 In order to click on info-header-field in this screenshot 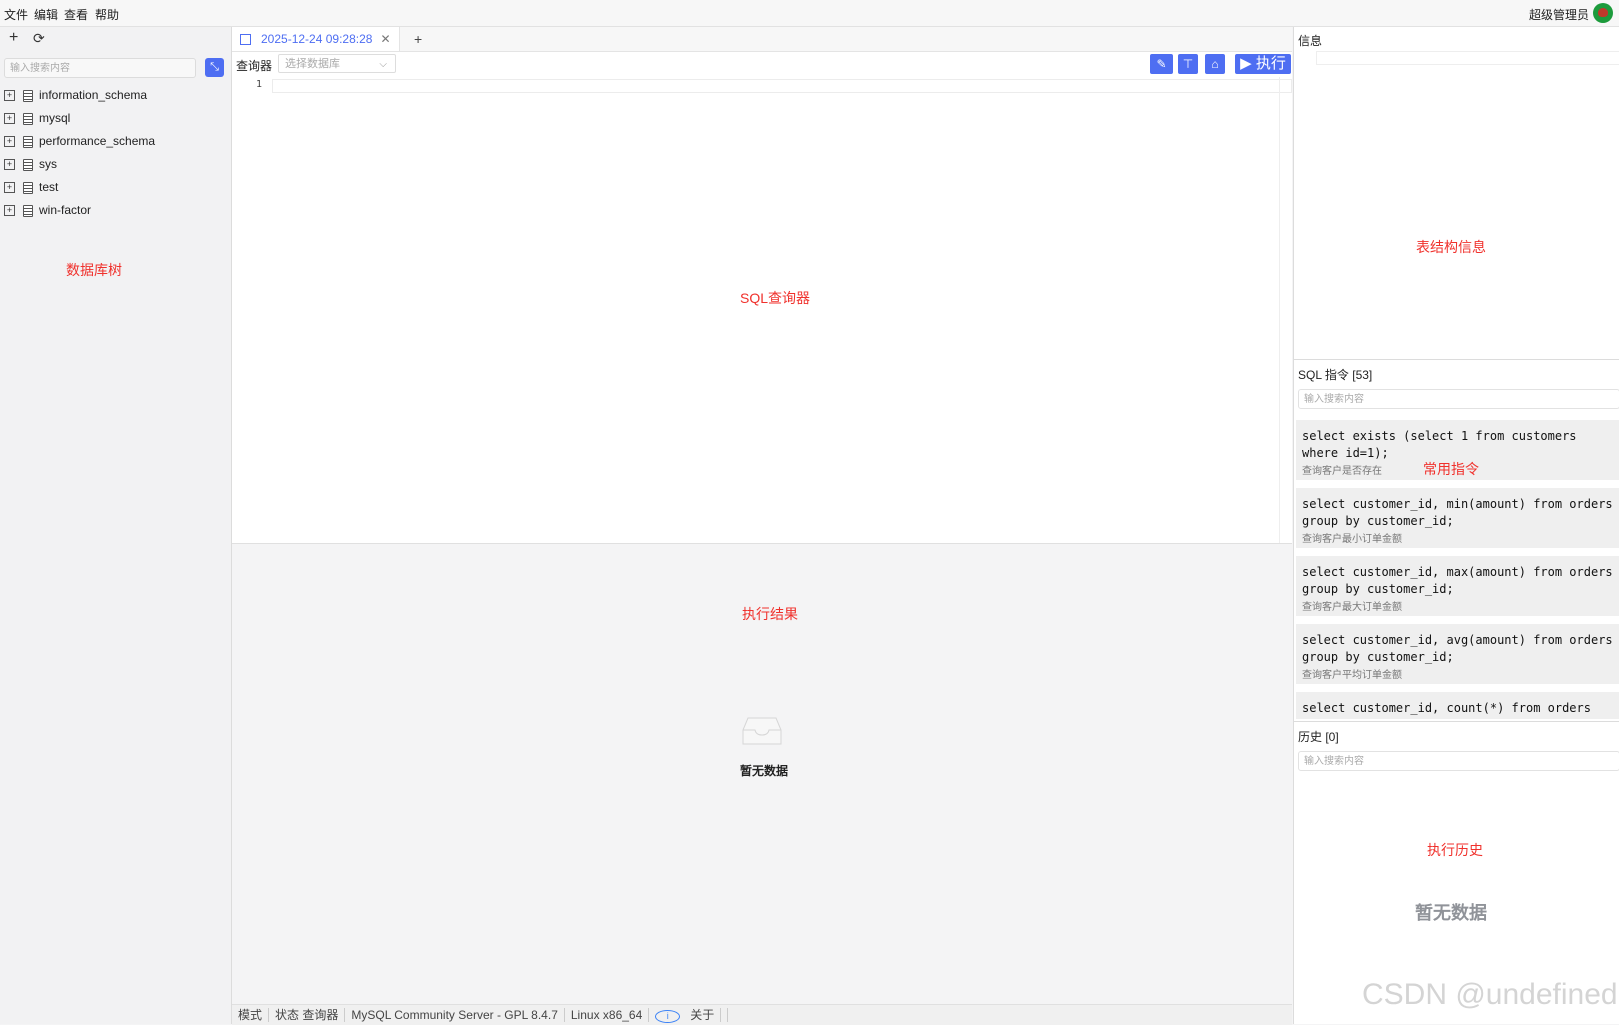, I will do `click(1467, 58)`.